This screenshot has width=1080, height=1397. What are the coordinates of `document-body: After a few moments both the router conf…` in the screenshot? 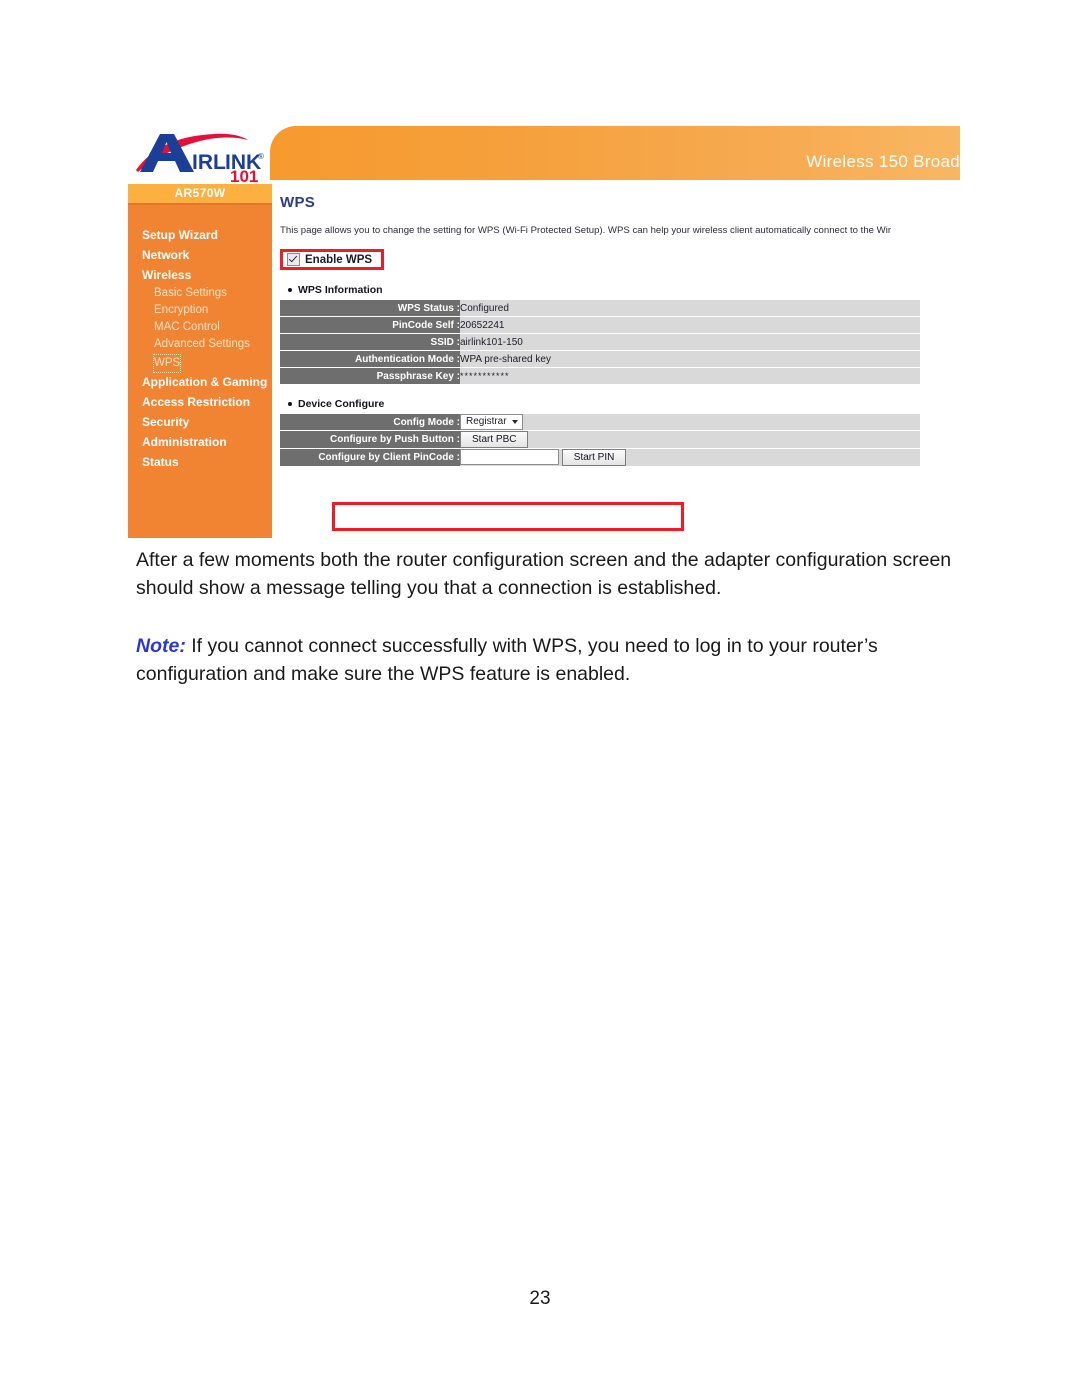 It's located at (550, 617).